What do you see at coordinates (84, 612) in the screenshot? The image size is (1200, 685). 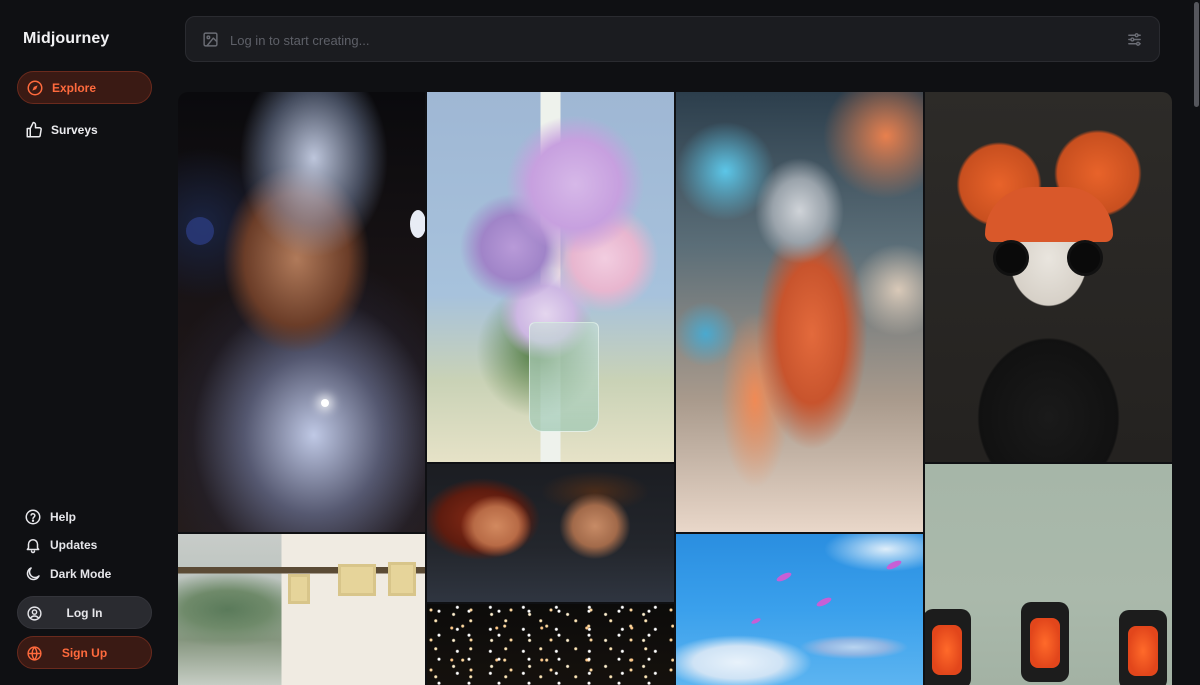 I see `login-button: Log In` at bounding box center [84, 612].